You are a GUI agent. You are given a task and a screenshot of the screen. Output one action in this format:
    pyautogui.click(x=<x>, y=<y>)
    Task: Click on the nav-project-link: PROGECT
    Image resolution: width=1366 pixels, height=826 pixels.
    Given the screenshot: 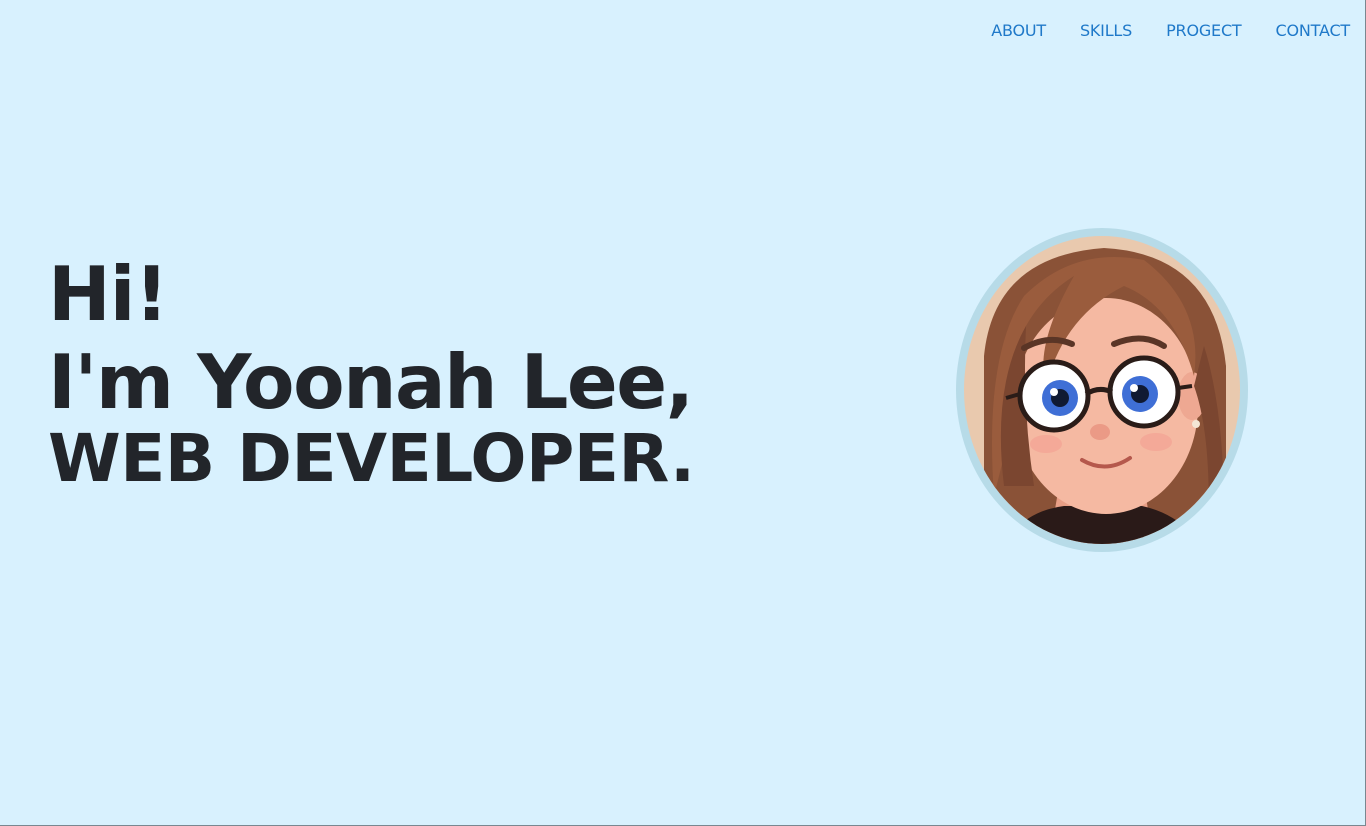 What is the action you would take?
    pyautogui.click(x=1204, y=31)
    